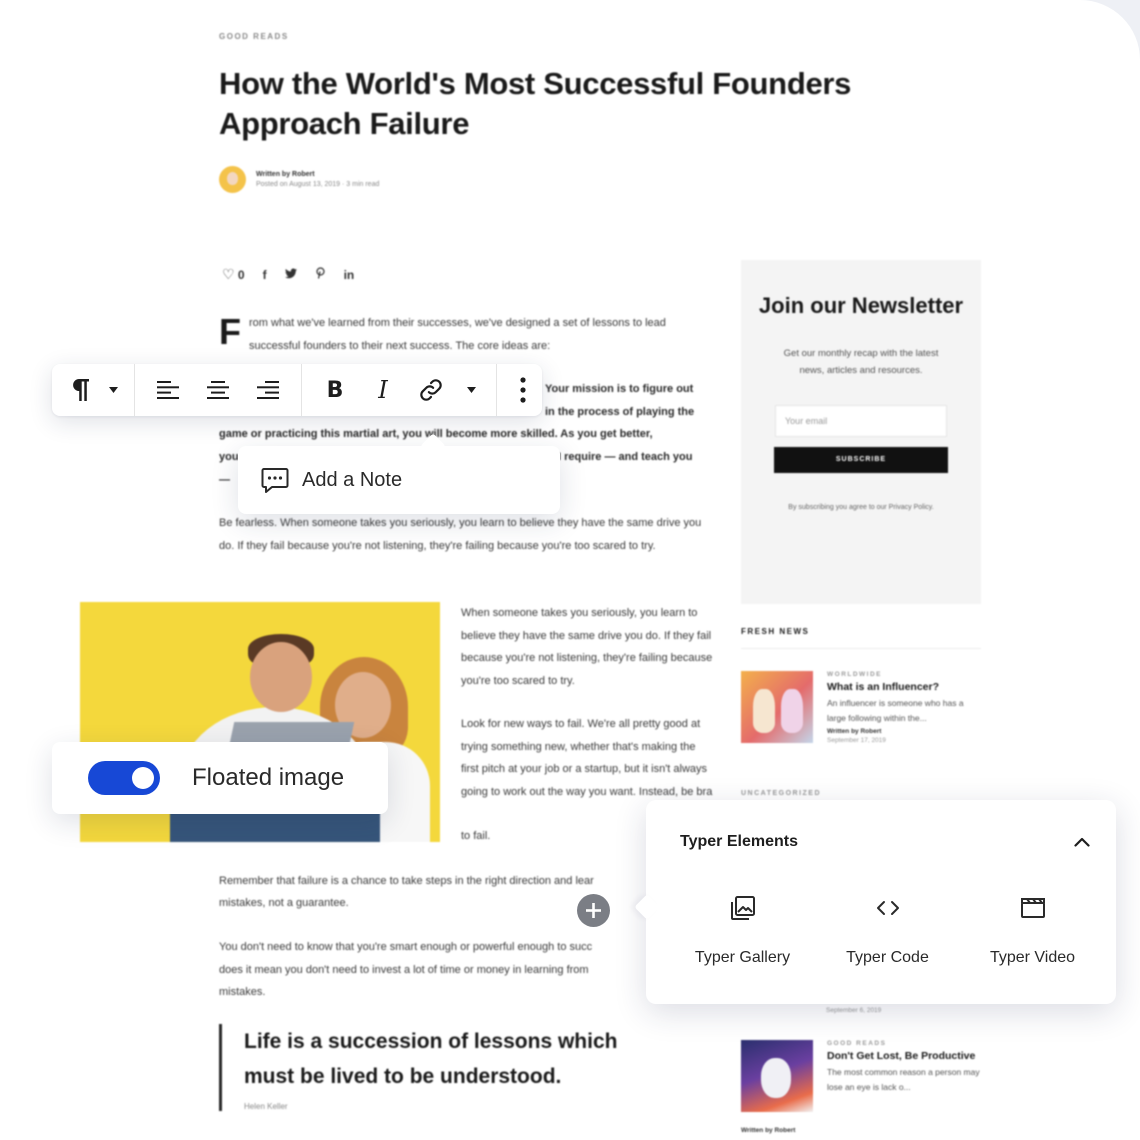 The image size is (1140, 1140). Describe the element at coordinates (1082, 842) in the screenshot. I see `chevron-up-icon` at that location.